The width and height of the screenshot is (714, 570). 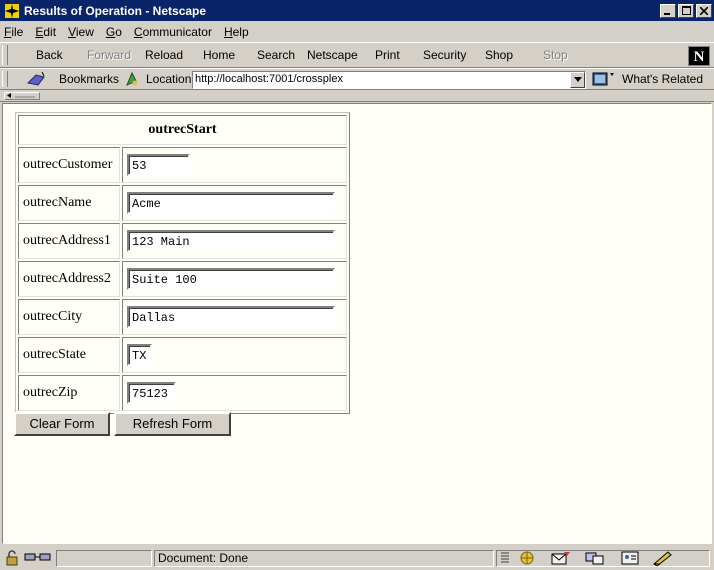 I want to click on url-dropdown-button, so click(x=577, y=80).